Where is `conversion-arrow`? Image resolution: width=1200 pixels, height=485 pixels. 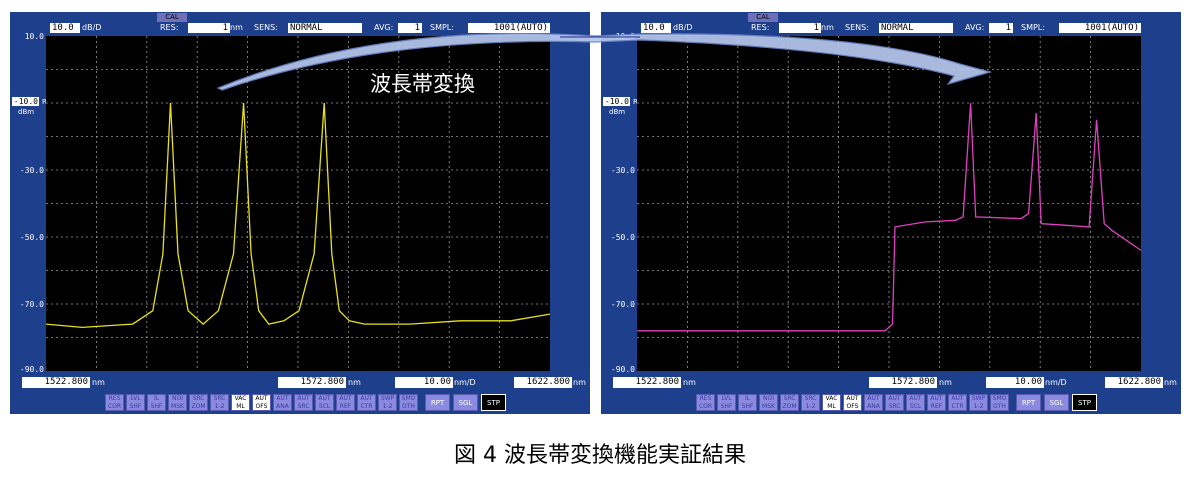 conversion-arrow is located at coordinates (604, 61).